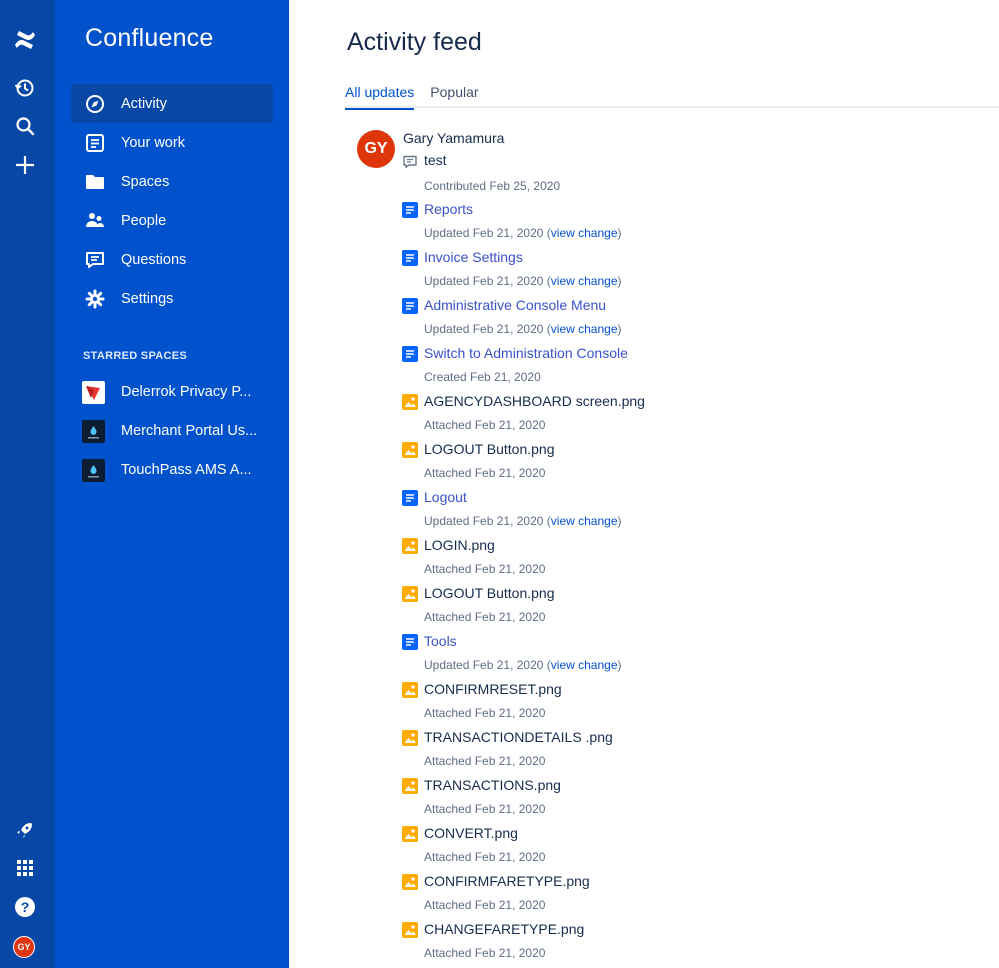 The image size is (999, 968). I want to click on feed-item-title: CHANGEFARETYPE.png, so click(504, 929).